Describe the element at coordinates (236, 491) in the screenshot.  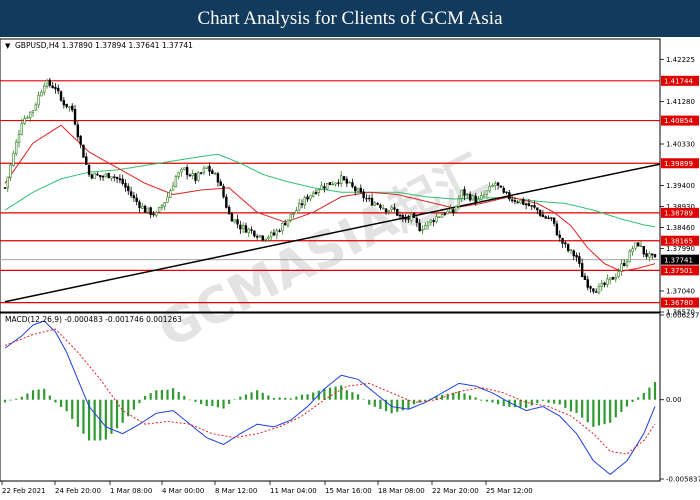
I see `time-tick-label: 8 Mar 12:00` at that location.